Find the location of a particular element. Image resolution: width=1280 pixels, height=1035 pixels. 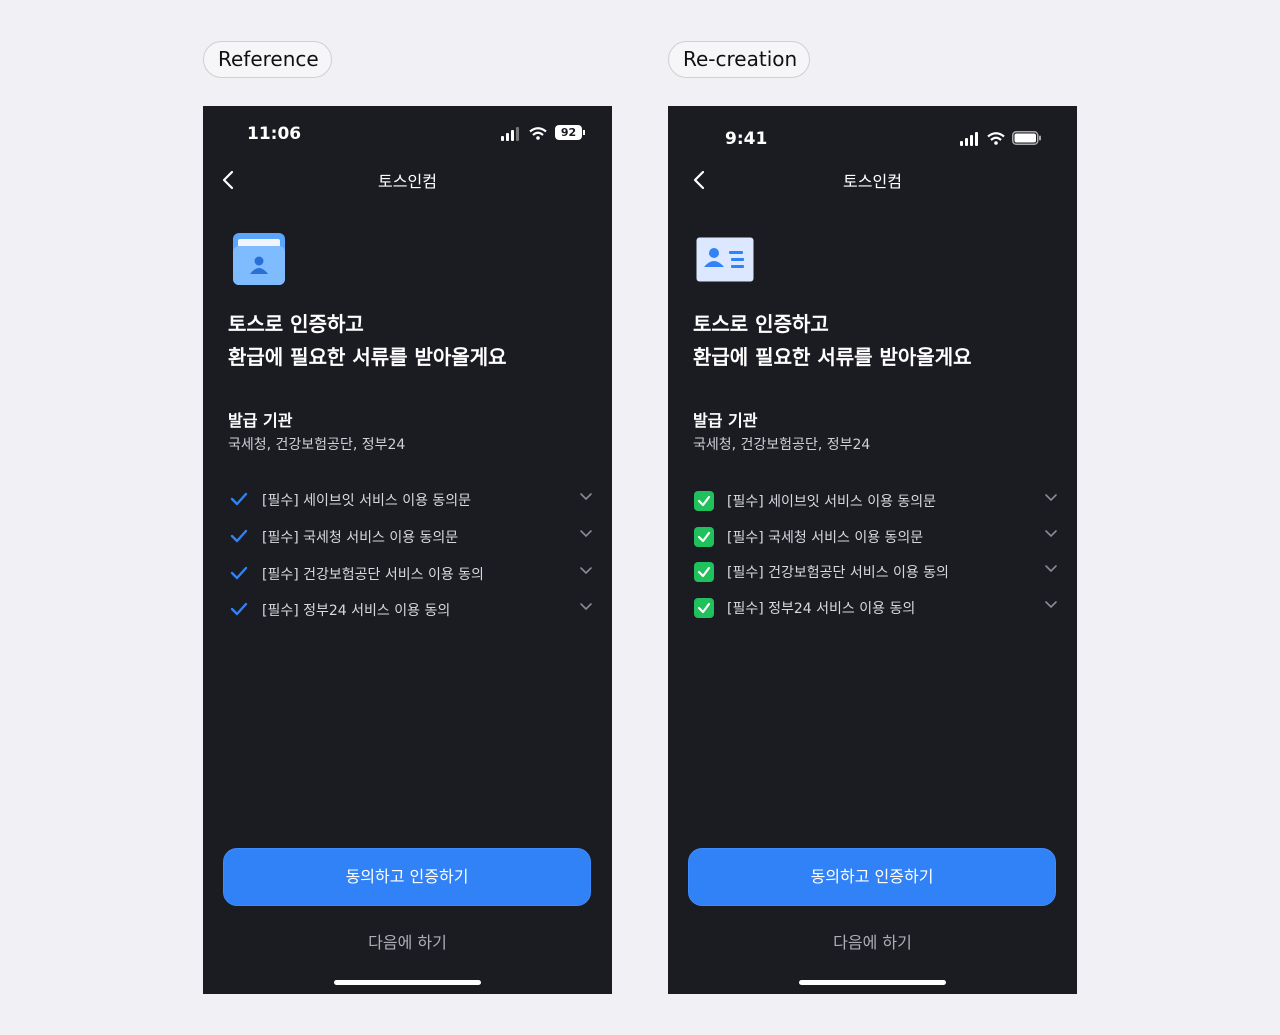

battery-icon: 92 is located at coordinates (568, 132).